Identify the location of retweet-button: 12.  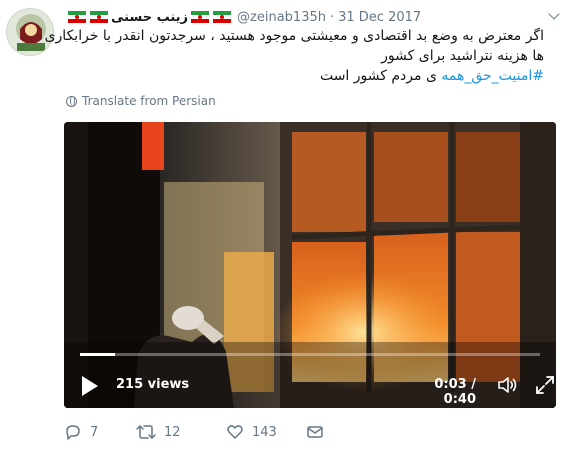
(158, 432).